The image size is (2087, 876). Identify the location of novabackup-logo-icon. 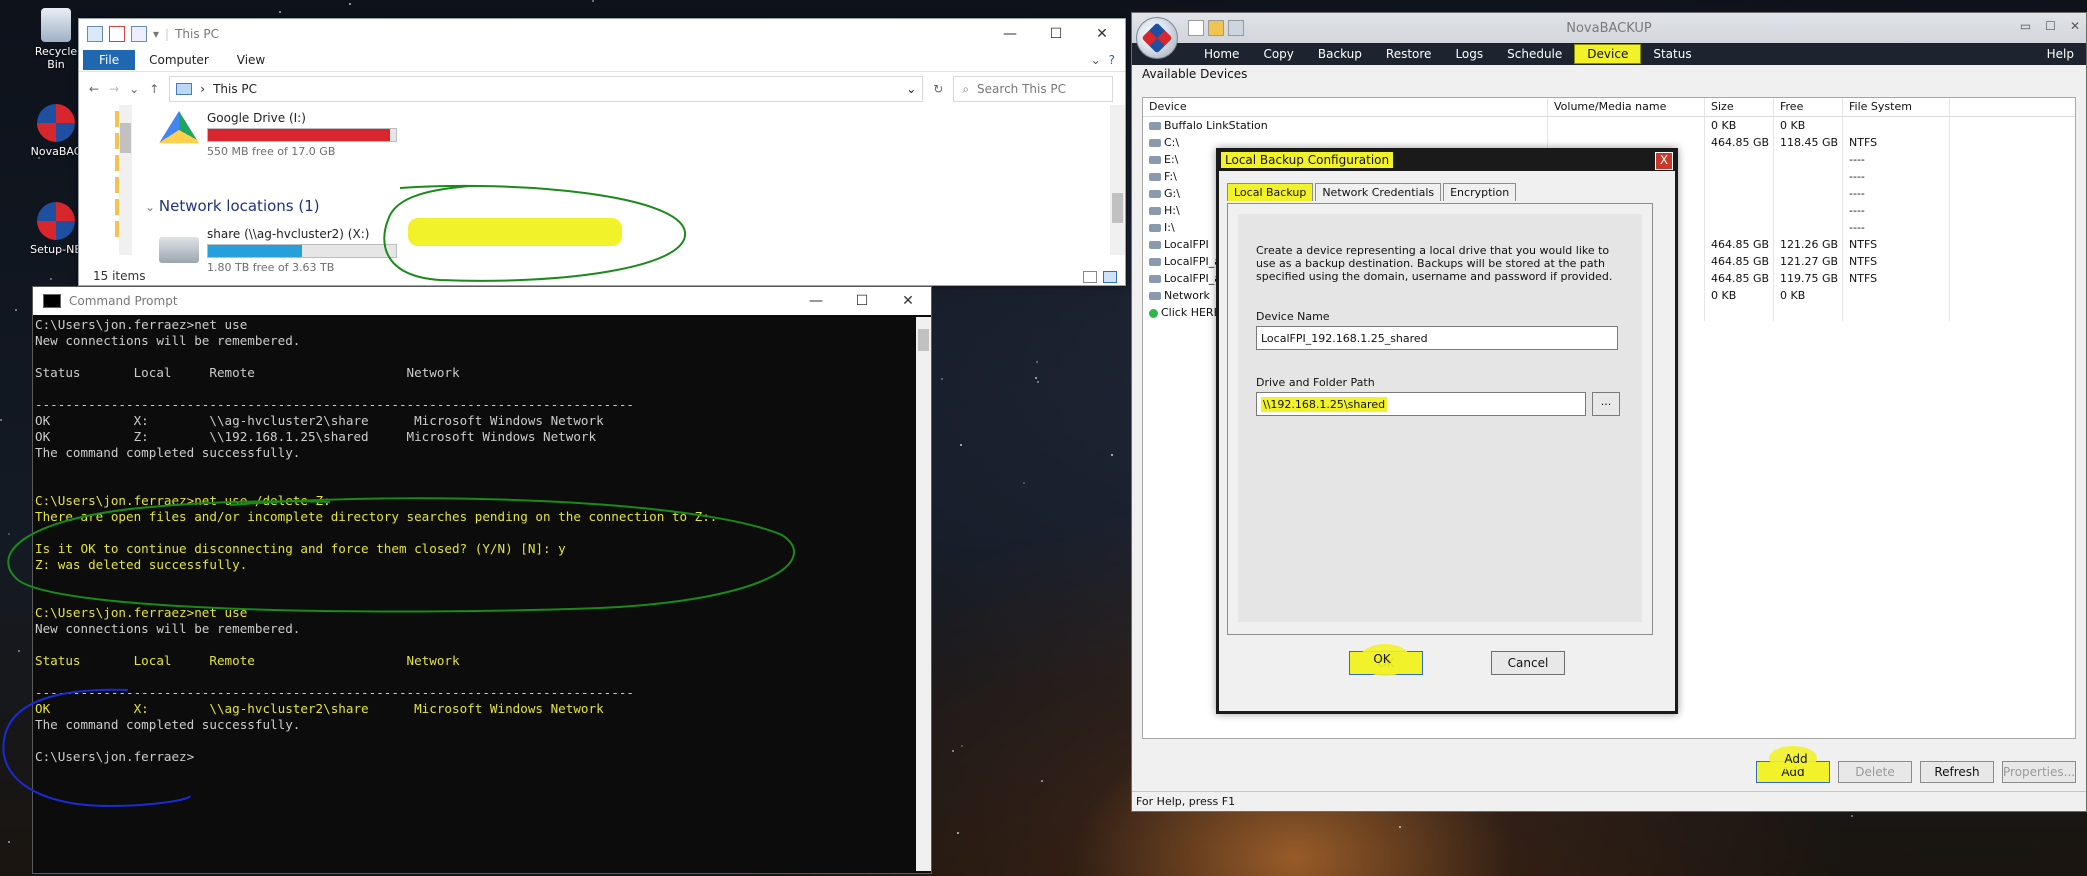
(1157, 38).